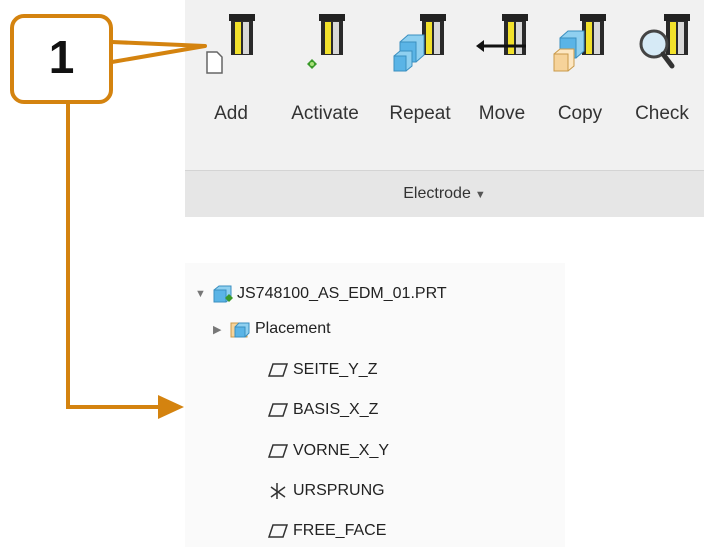 The width and height of the screenshot is (704, 547). I want to click on part-icon, so click(223, 294).